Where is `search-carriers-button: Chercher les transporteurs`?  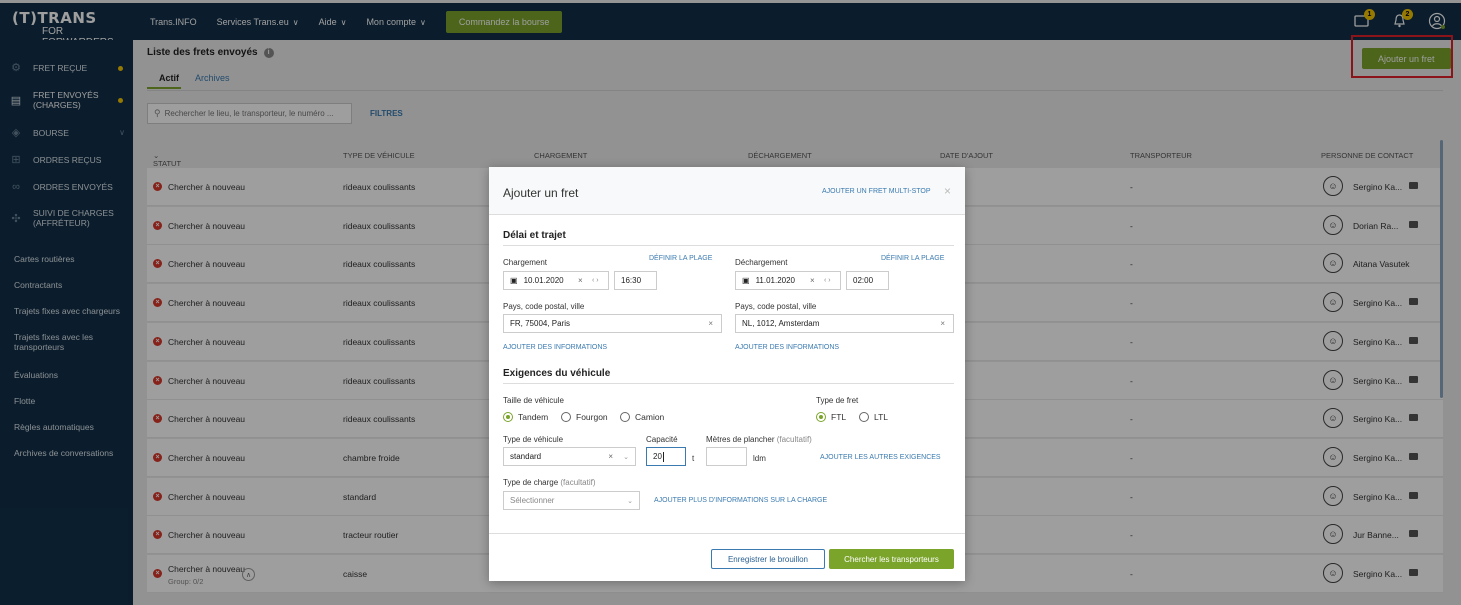 search-carriers-button: Chercher les transporteurs is located at coordinates (891, 559).